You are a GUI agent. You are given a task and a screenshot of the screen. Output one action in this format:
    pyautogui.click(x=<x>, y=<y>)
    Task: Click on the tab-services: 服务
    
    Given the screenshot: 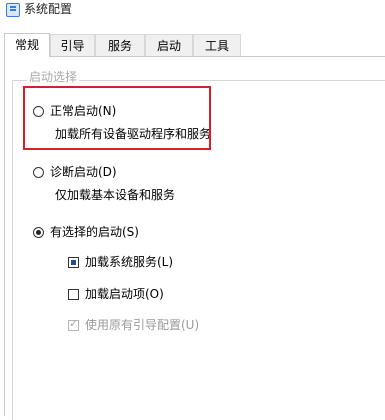 What is the action you would take?
    pyautogui.click(x=120, y=45)
    